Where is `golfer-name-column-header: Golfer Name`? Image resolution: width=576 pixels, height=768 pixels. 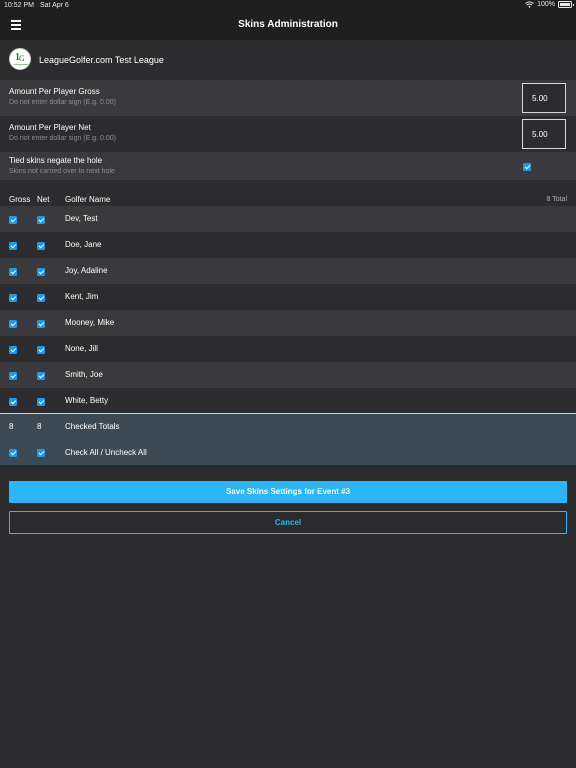 golfer-name-column-header: Golfer Name is located at coordinates (88, 199).